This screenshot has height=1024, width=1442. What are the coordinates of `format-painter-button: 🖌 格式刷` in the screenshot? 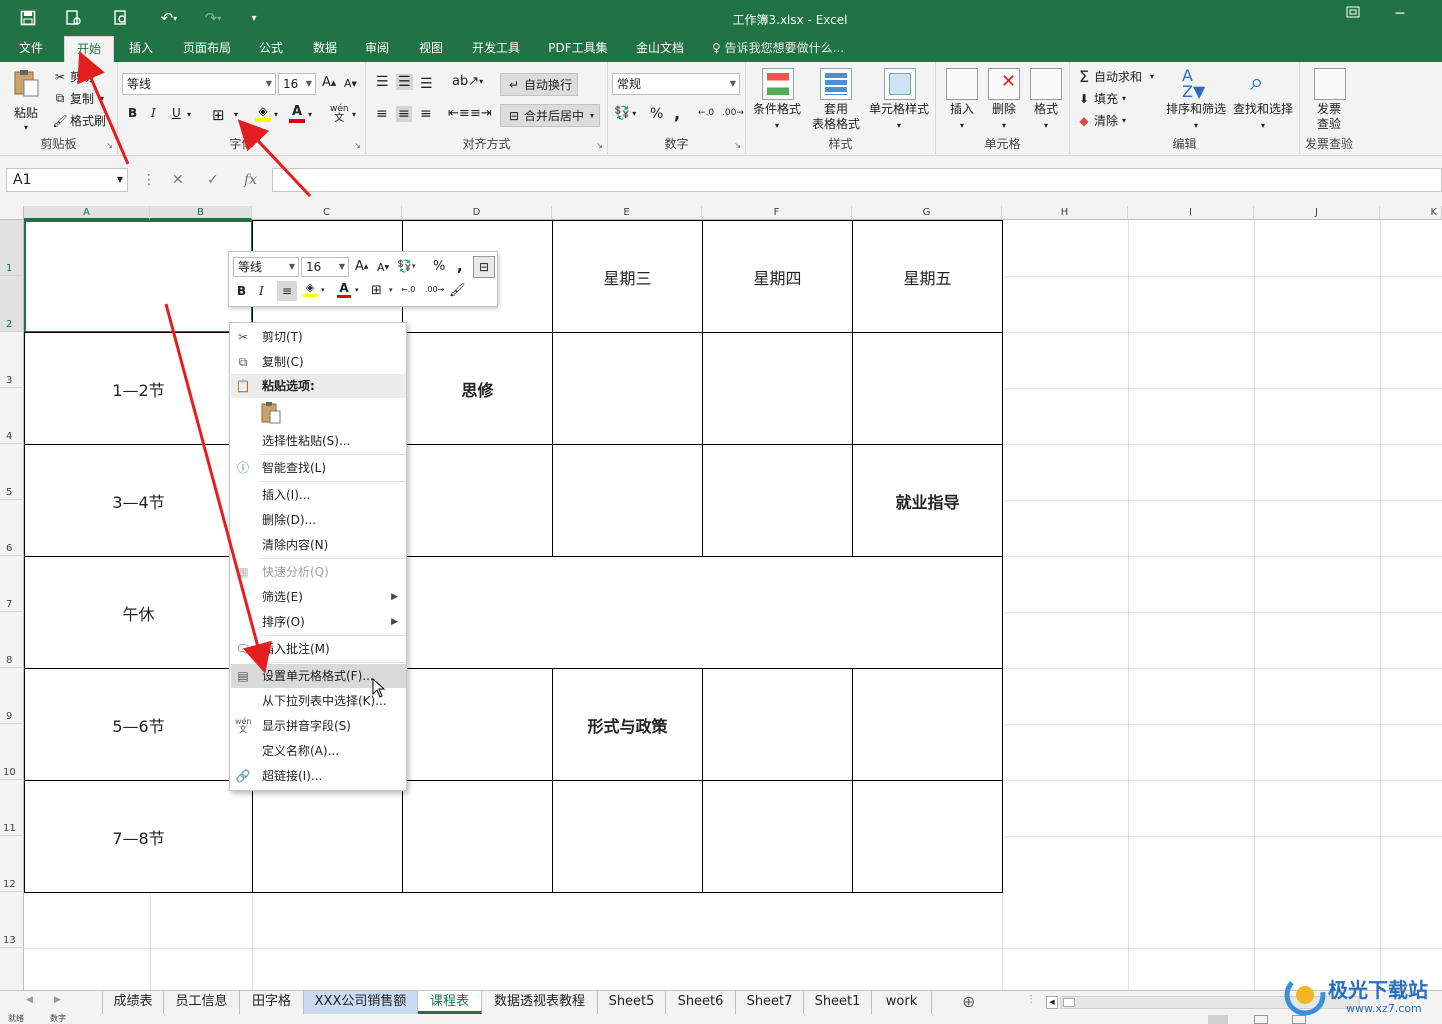 It's located at (79, 120).